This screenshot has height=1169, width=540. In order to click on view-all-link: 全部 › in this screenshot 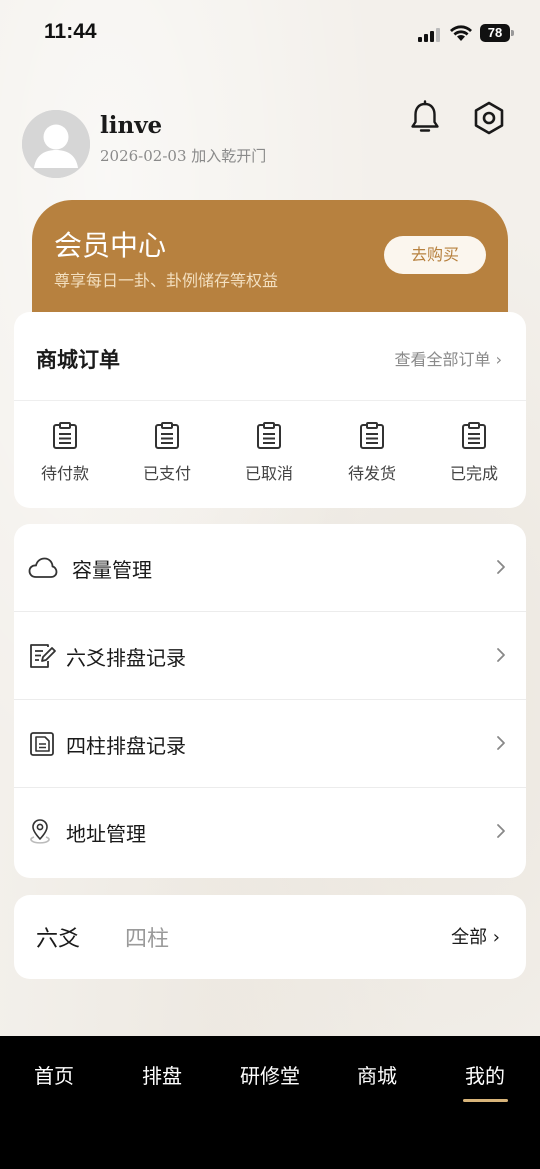, I will do `click(475, 936)`.